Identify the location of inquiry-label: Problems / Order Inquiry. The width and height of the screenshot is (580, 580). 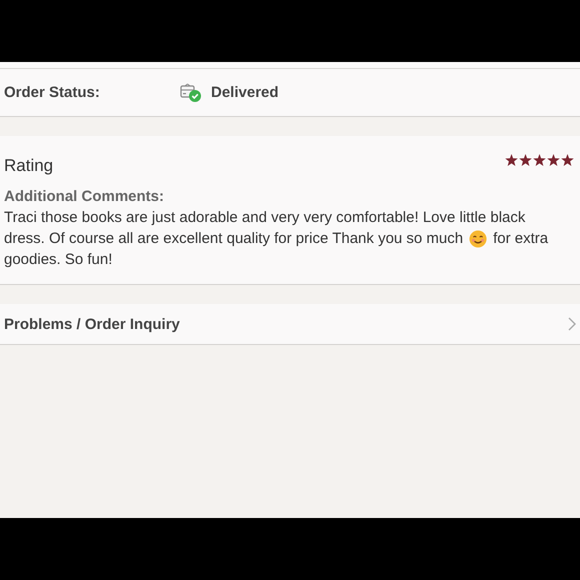
(92, 324).